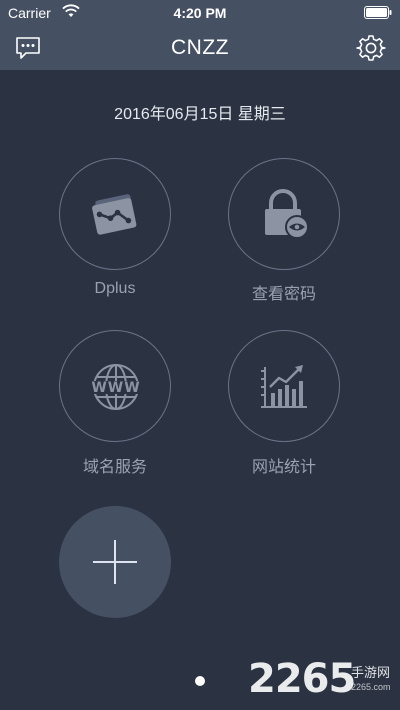 Image resolution: width=400 pixels, height=710 pixels. What do you see at coordinates (115, 288) in the screenshot?
I see `tile-label-dplus: Dplus` at bounding box center [115, 288].